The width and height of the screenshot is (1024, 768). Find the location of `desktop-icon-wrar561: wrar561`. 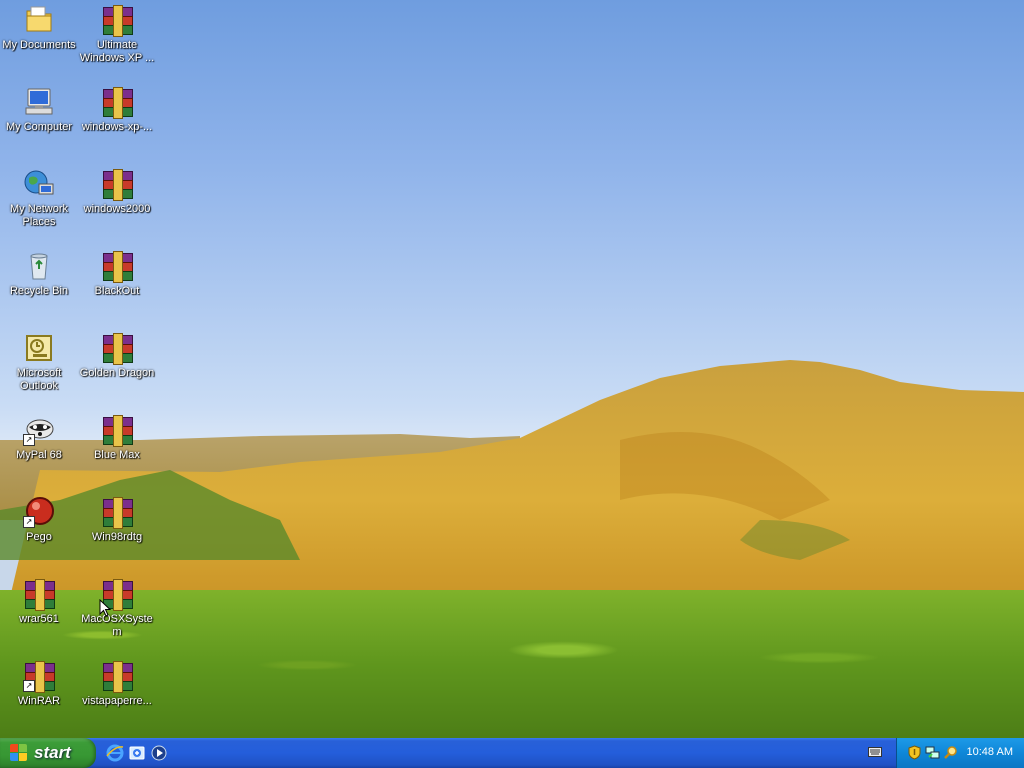

desktop-icon-wrar561: wrar561 is located at coordinates (39, 615).